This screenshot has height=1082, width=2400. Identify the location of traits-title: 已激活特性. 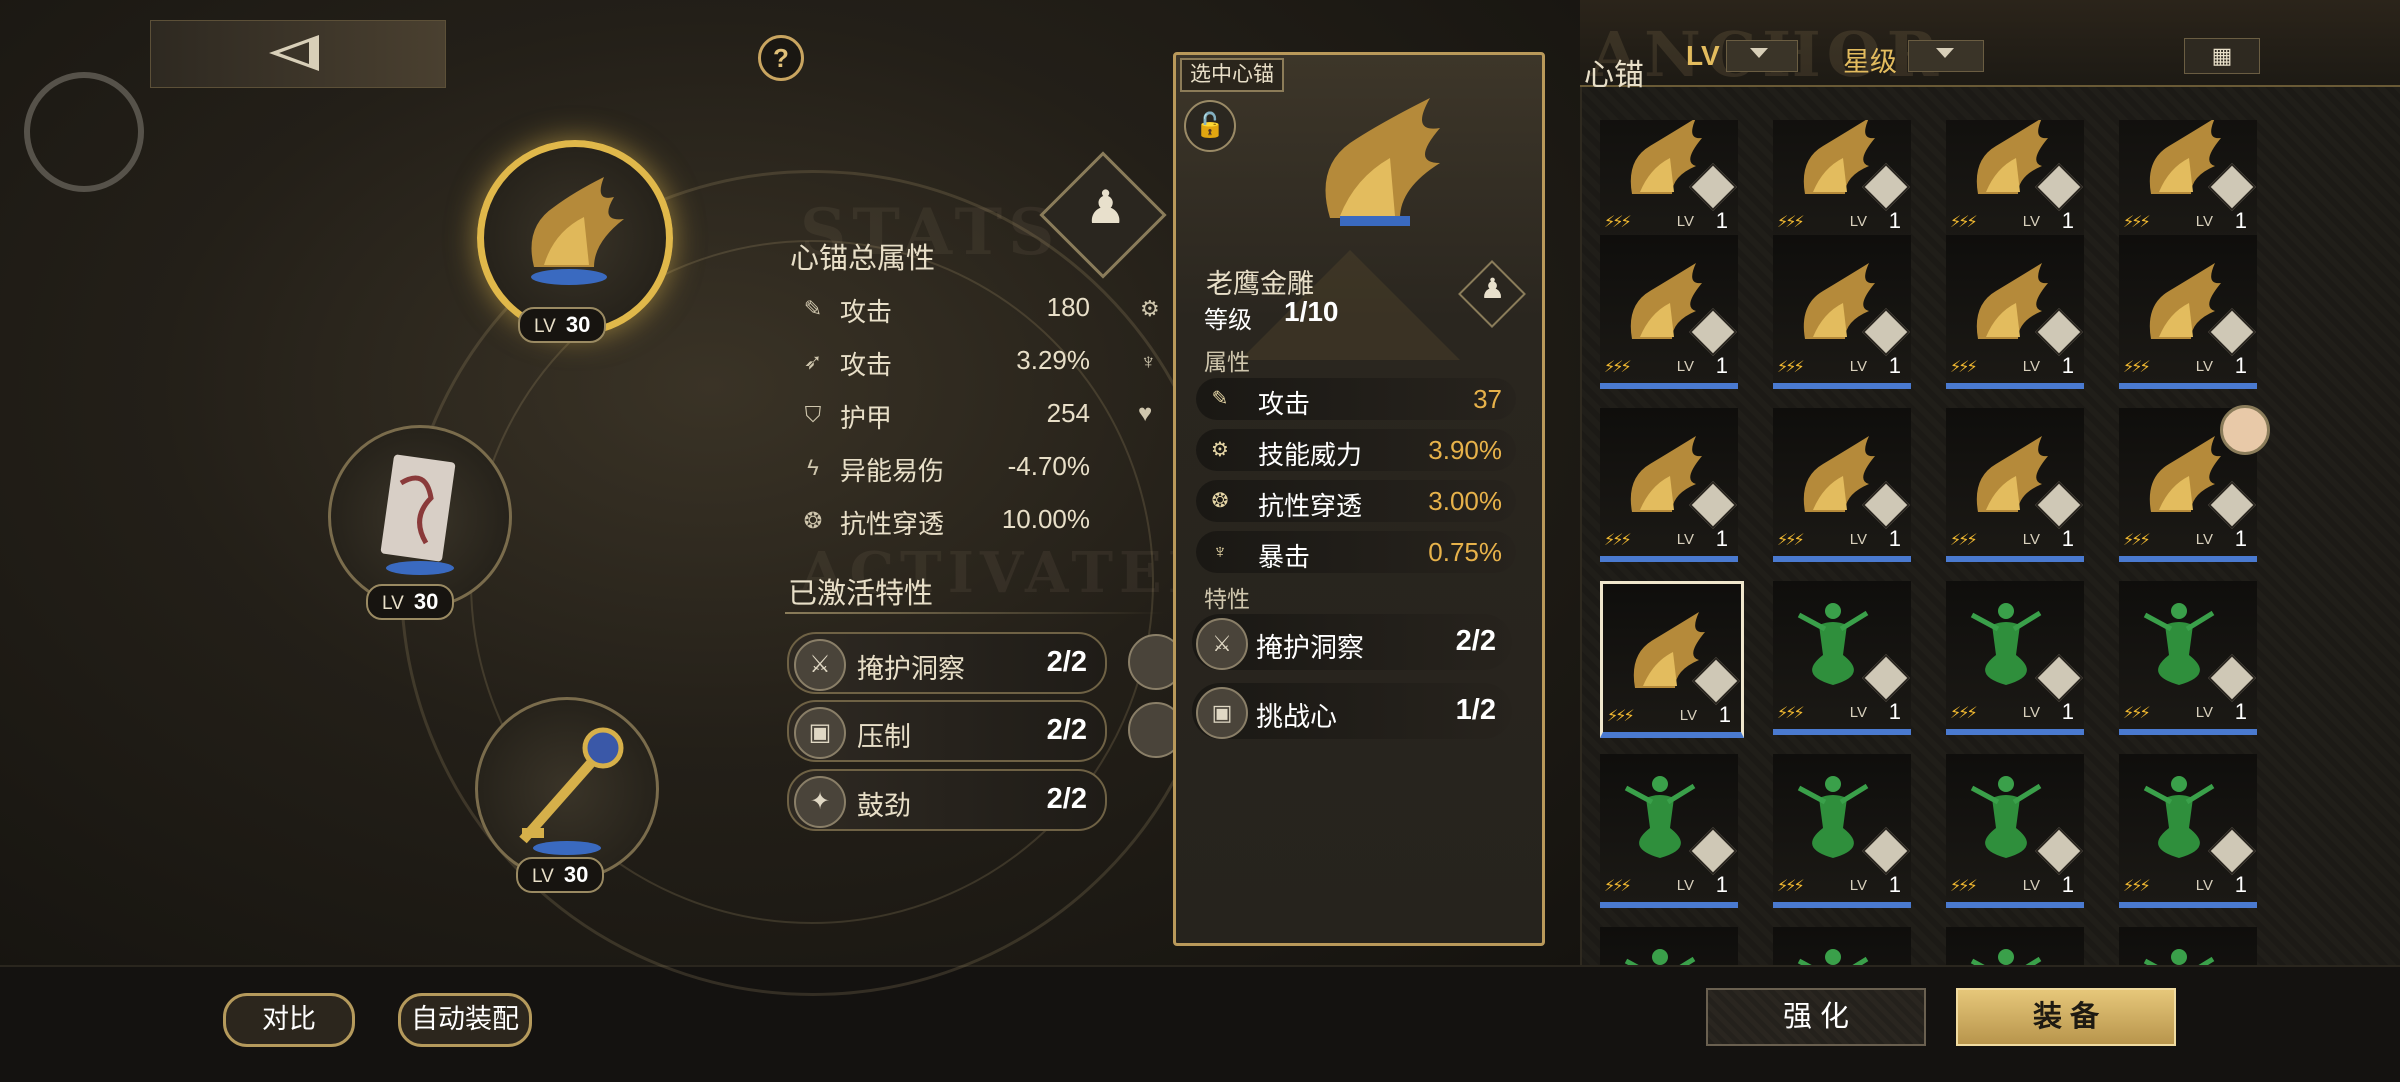
(861, 594).